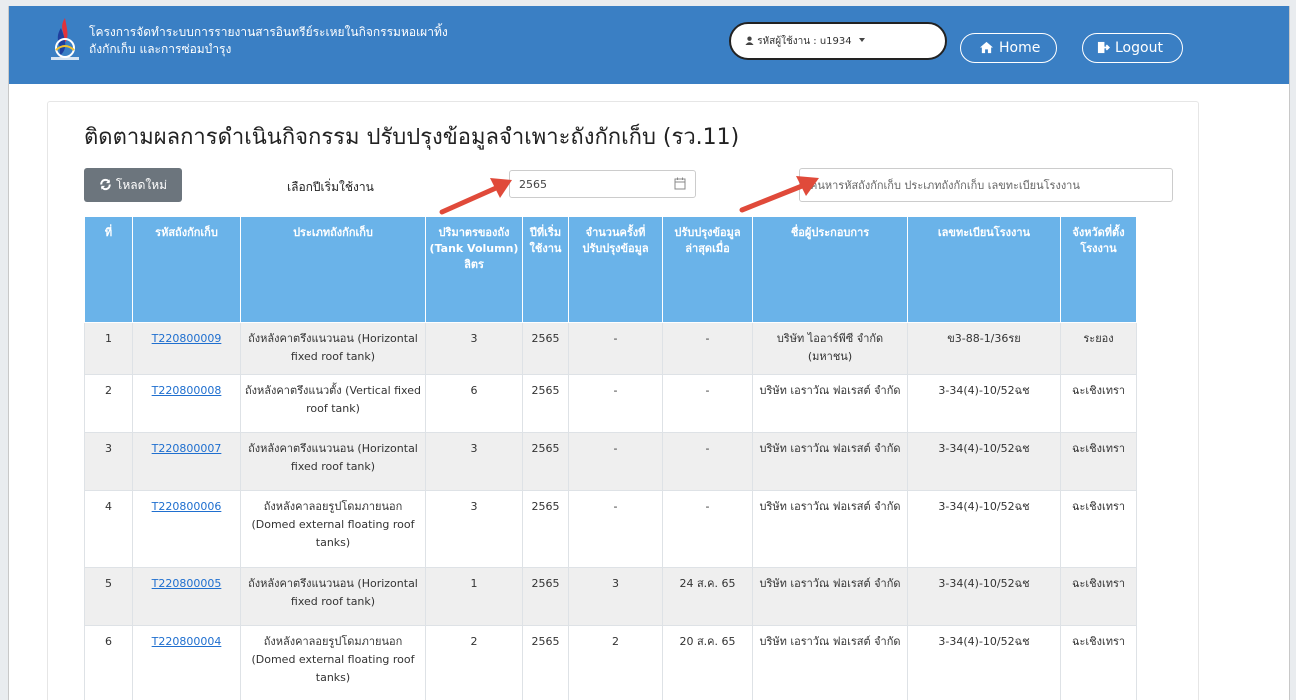  I want to click on column-header-province: จังหวัดที่ตั้งโรงงาน, so click(1098, 269).